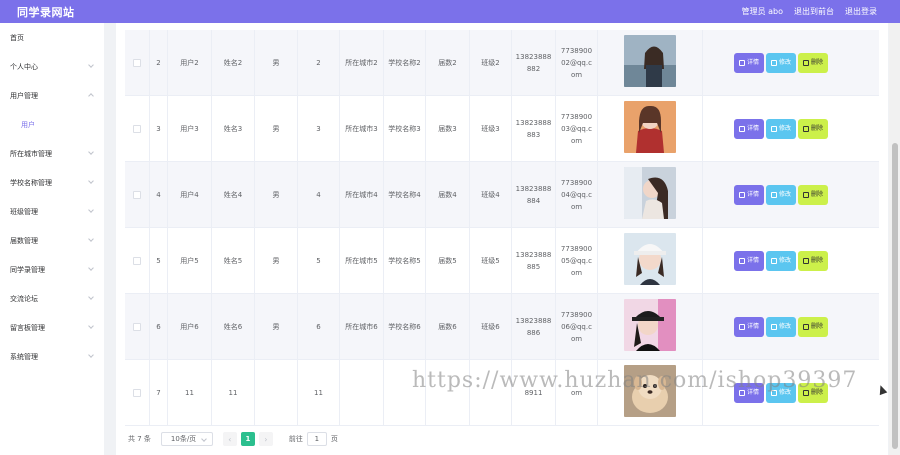 The width and height of the screenshot is (900, 455). I want to click on sidebar-item: 学校名称管理, so click(52, 182).